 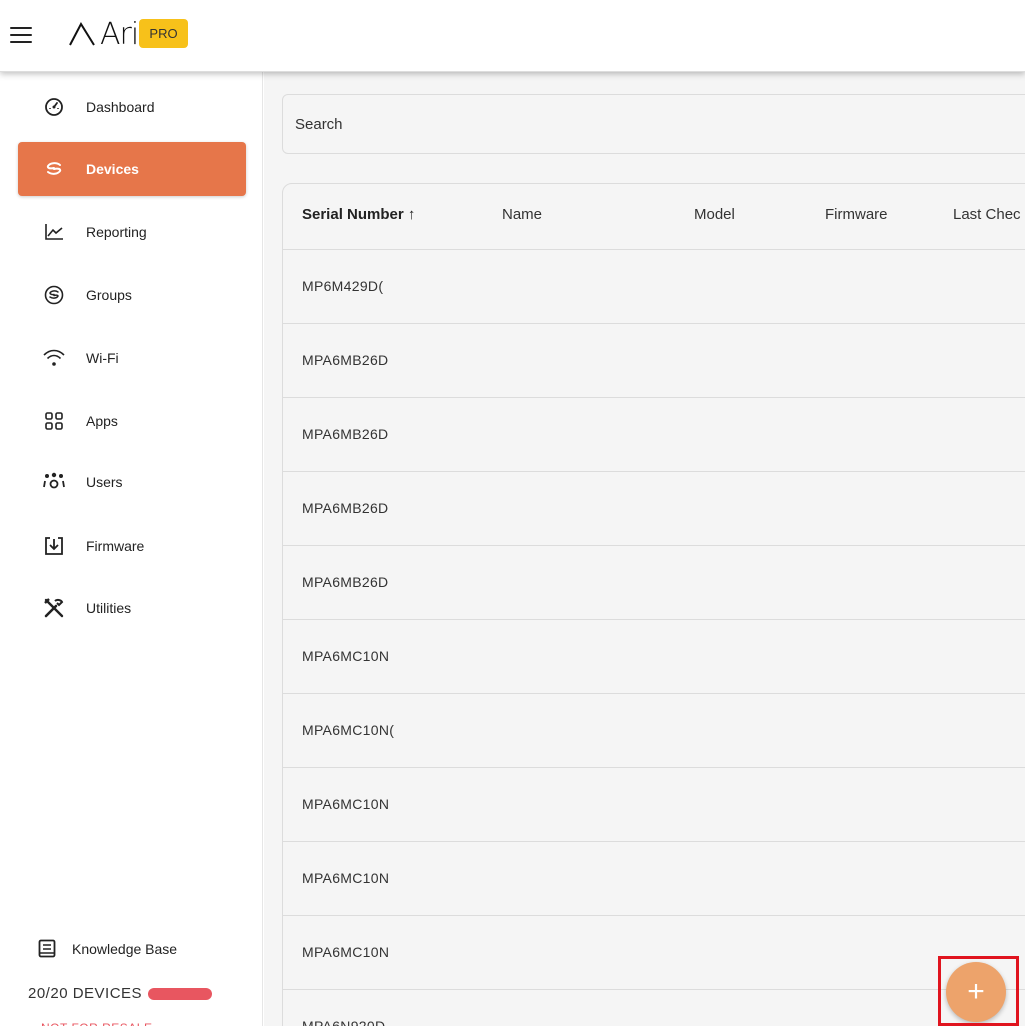 I want to click on devices-icon, so click(x=54, y=169).